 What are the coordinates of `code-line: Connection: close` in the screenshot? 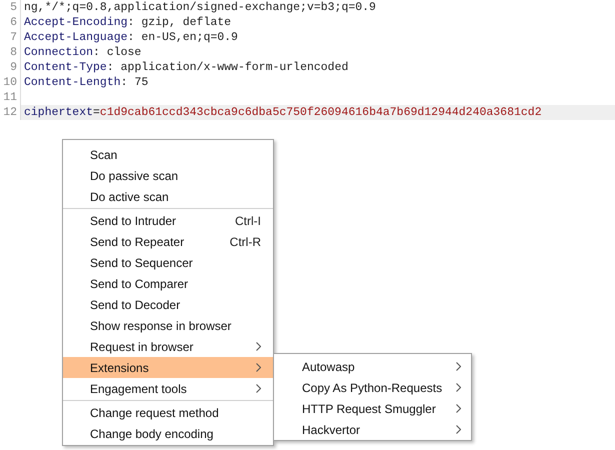 It's located at (82, 52).